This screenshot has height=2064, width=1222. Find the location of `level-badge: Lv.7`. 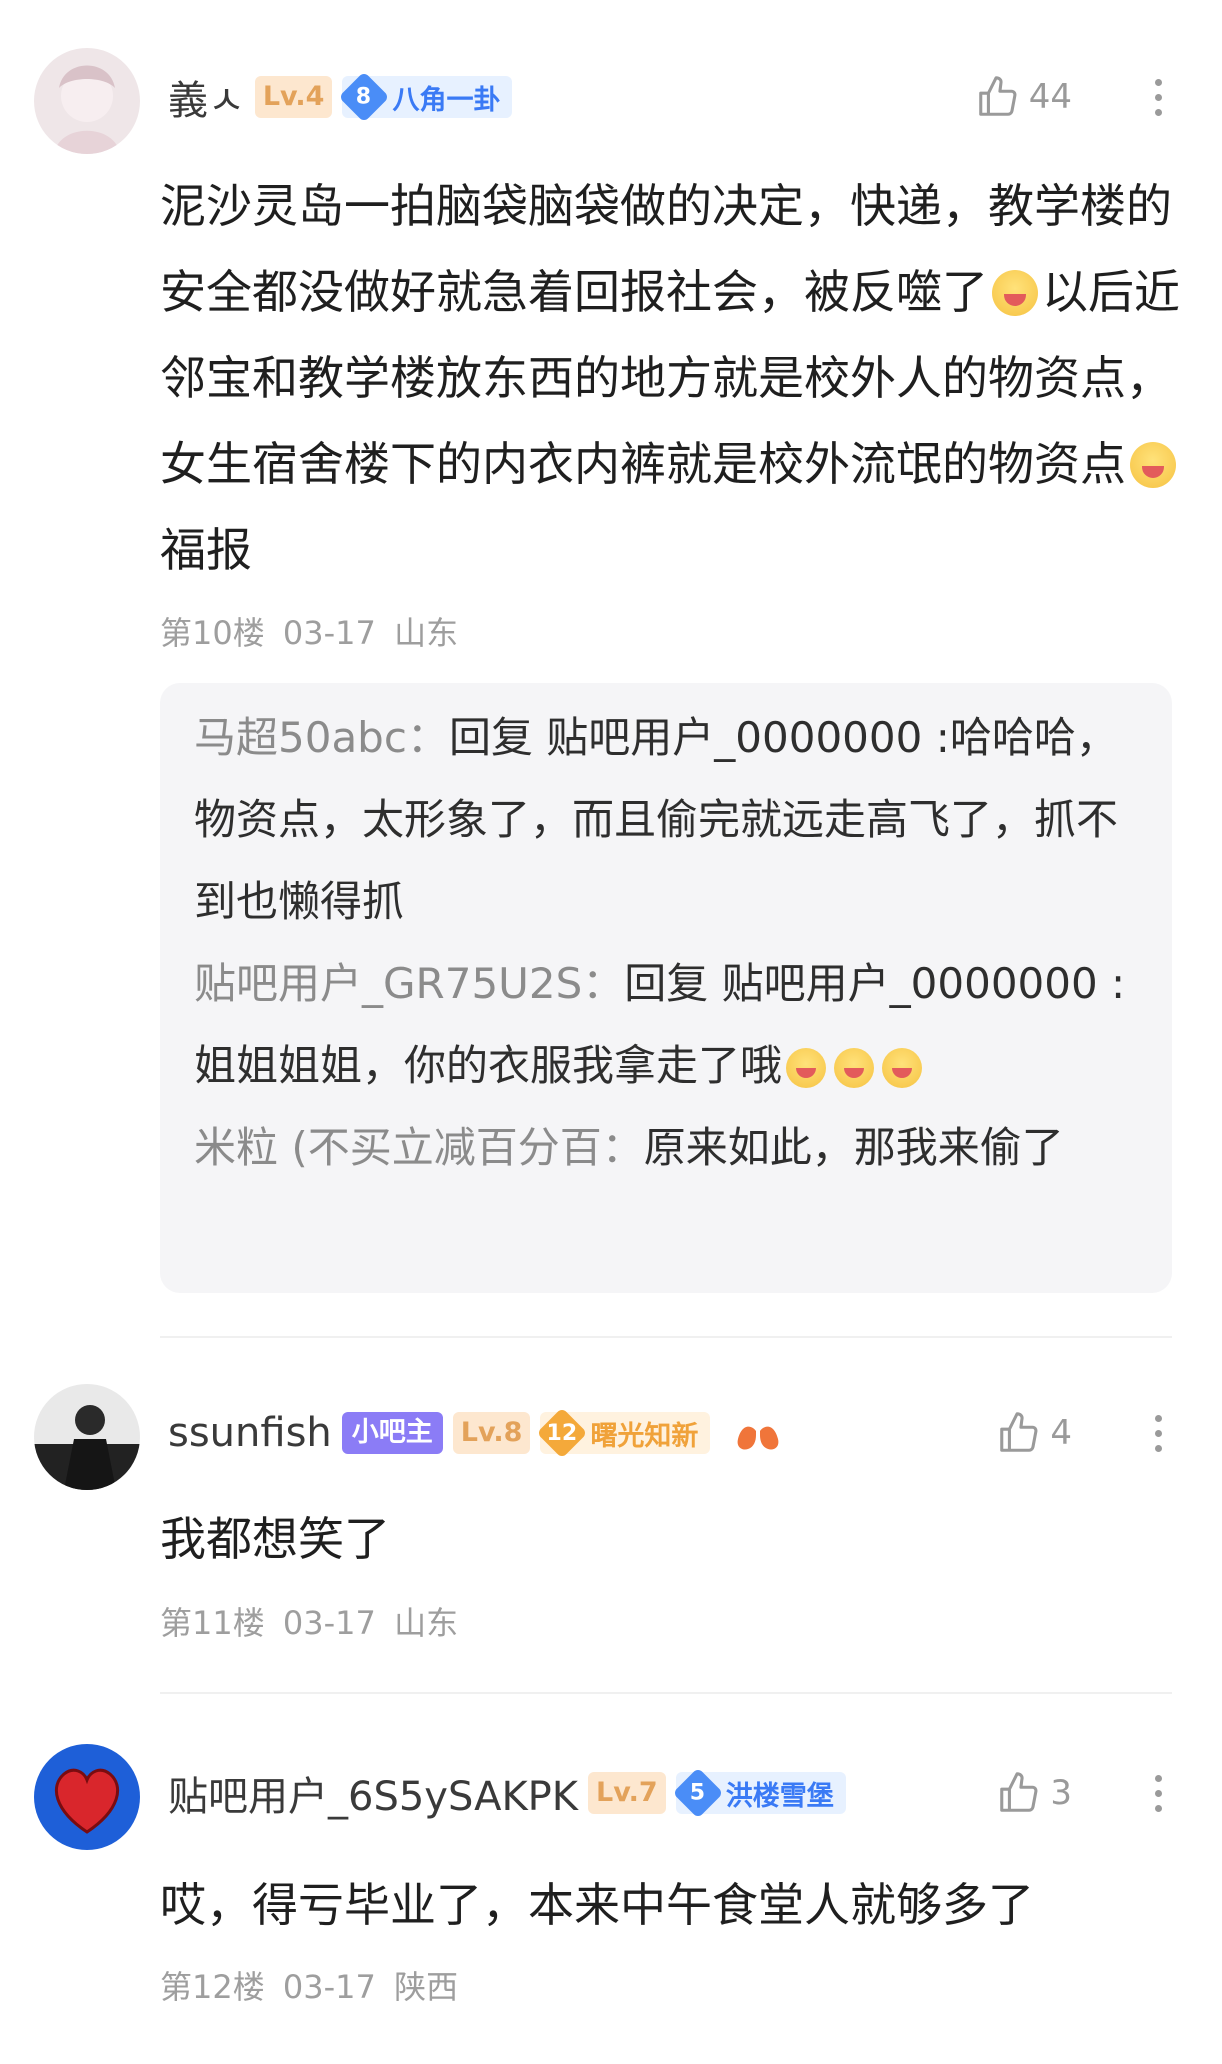

level-badge: Lv.7 is located at coordinates (627, 1793).